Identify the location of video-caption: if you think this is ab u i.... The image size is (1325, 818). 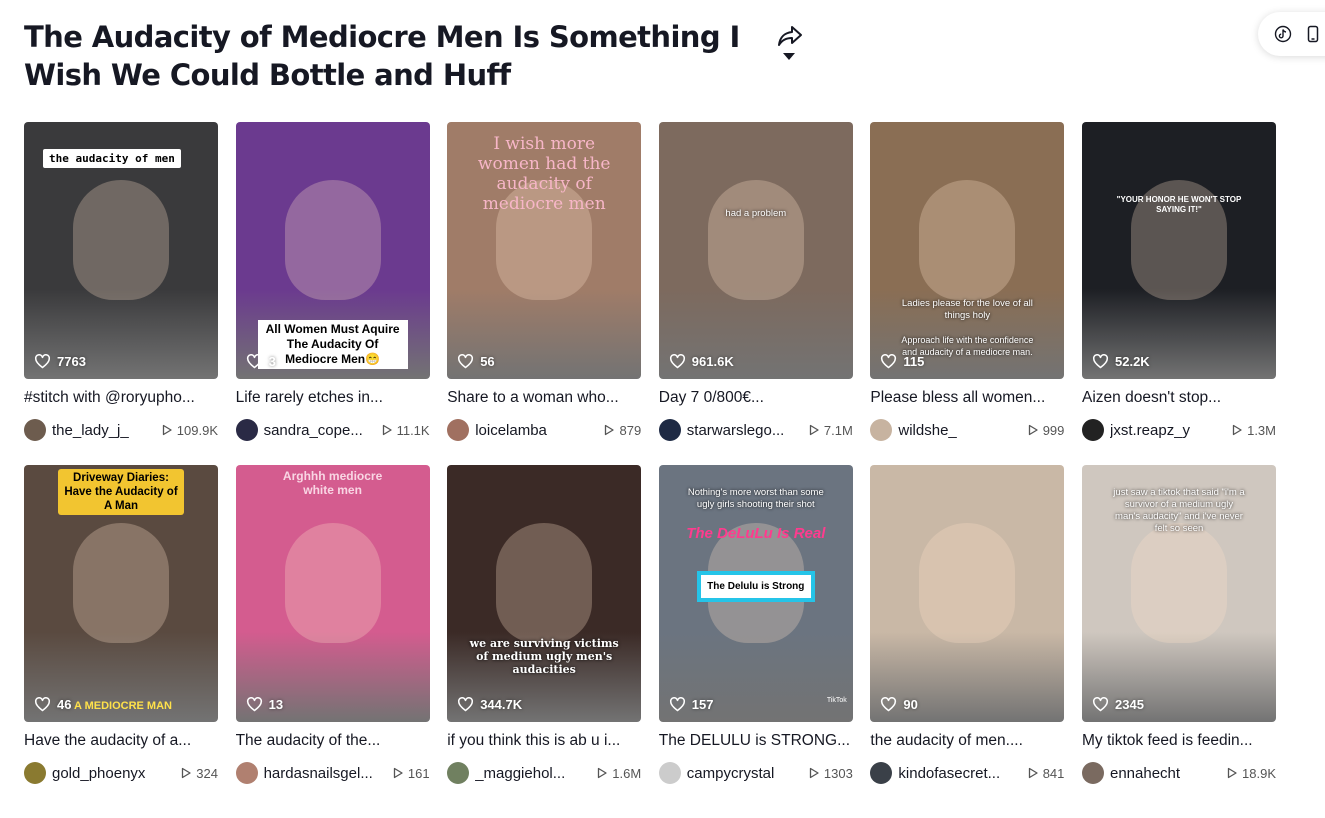
(544, 741).